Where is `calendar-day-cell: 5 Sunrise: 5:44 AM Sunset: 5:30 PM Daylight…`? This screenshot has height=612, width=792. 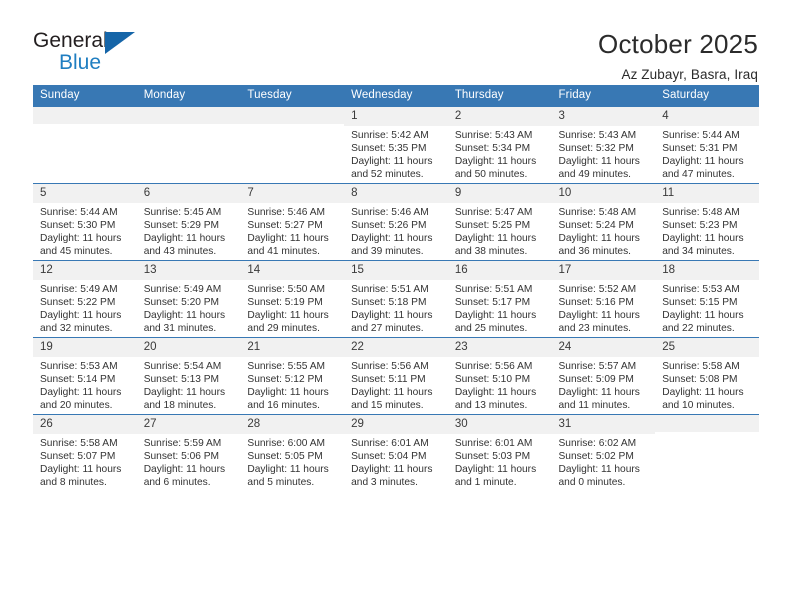
calendar-day-cell: 5 Sunrise: 5:44 AM Sunset: 5:30 PM Daylight… is located at coordinates (85, 222).